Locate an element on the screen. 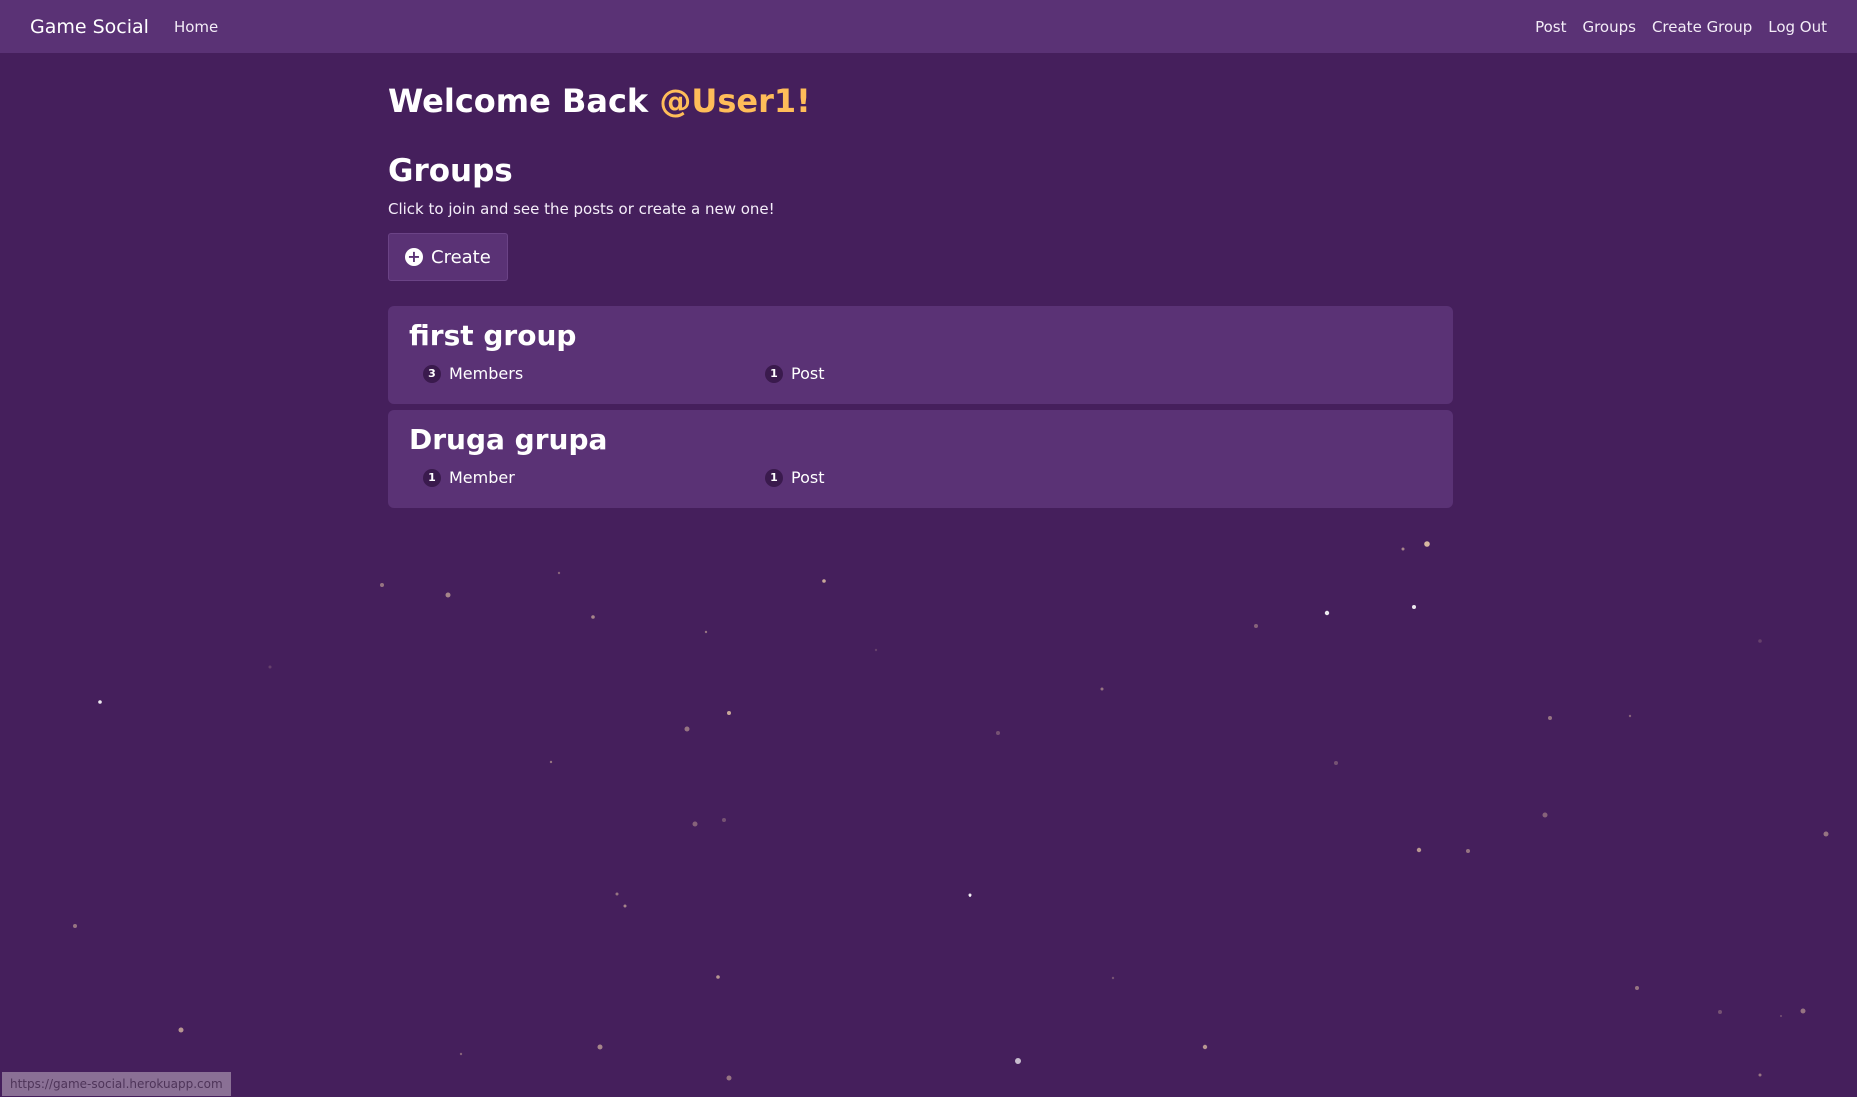  groups-title: Groups is located at coordinates (450, 171).